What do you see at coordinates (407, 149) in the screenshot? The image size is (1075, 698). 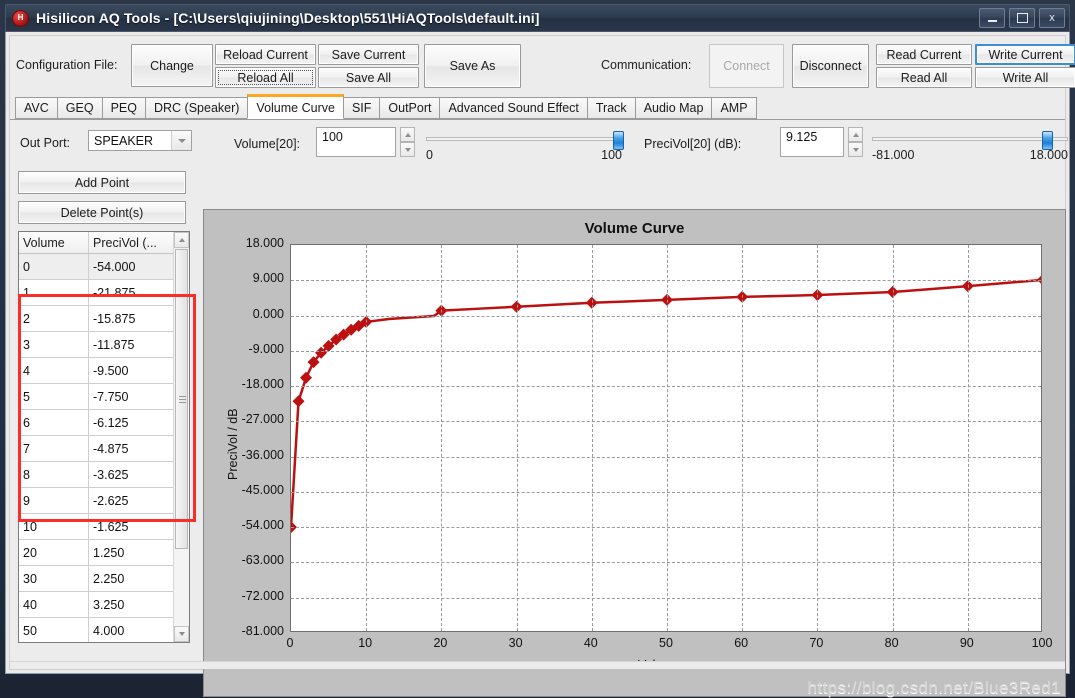 I see `volume-stepper-down` at bounding box center [407, 149].